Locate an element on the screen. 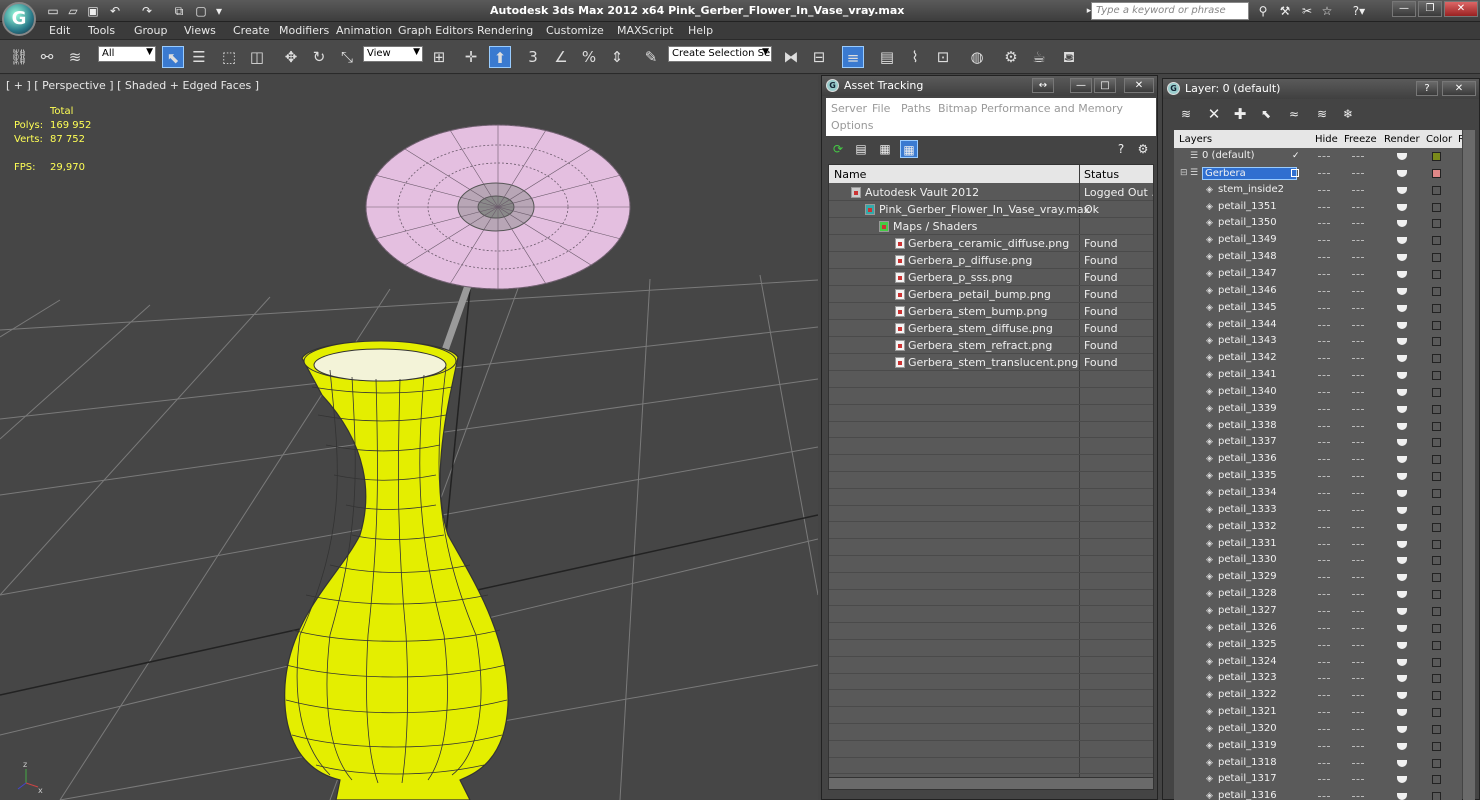  menu-animation: Animation is located at coordinates (364, 30).